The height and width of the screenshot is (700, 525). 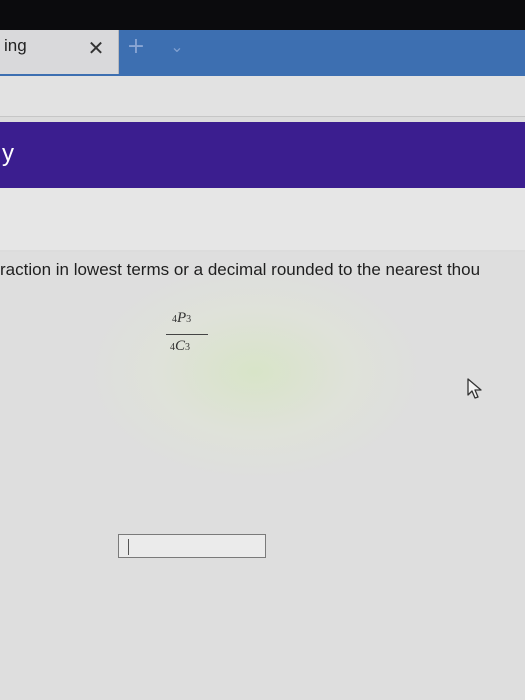 What do you see at coordinates (262, 219) in the screenshot?
I see `sub-header` at bounding box center [262, 219].